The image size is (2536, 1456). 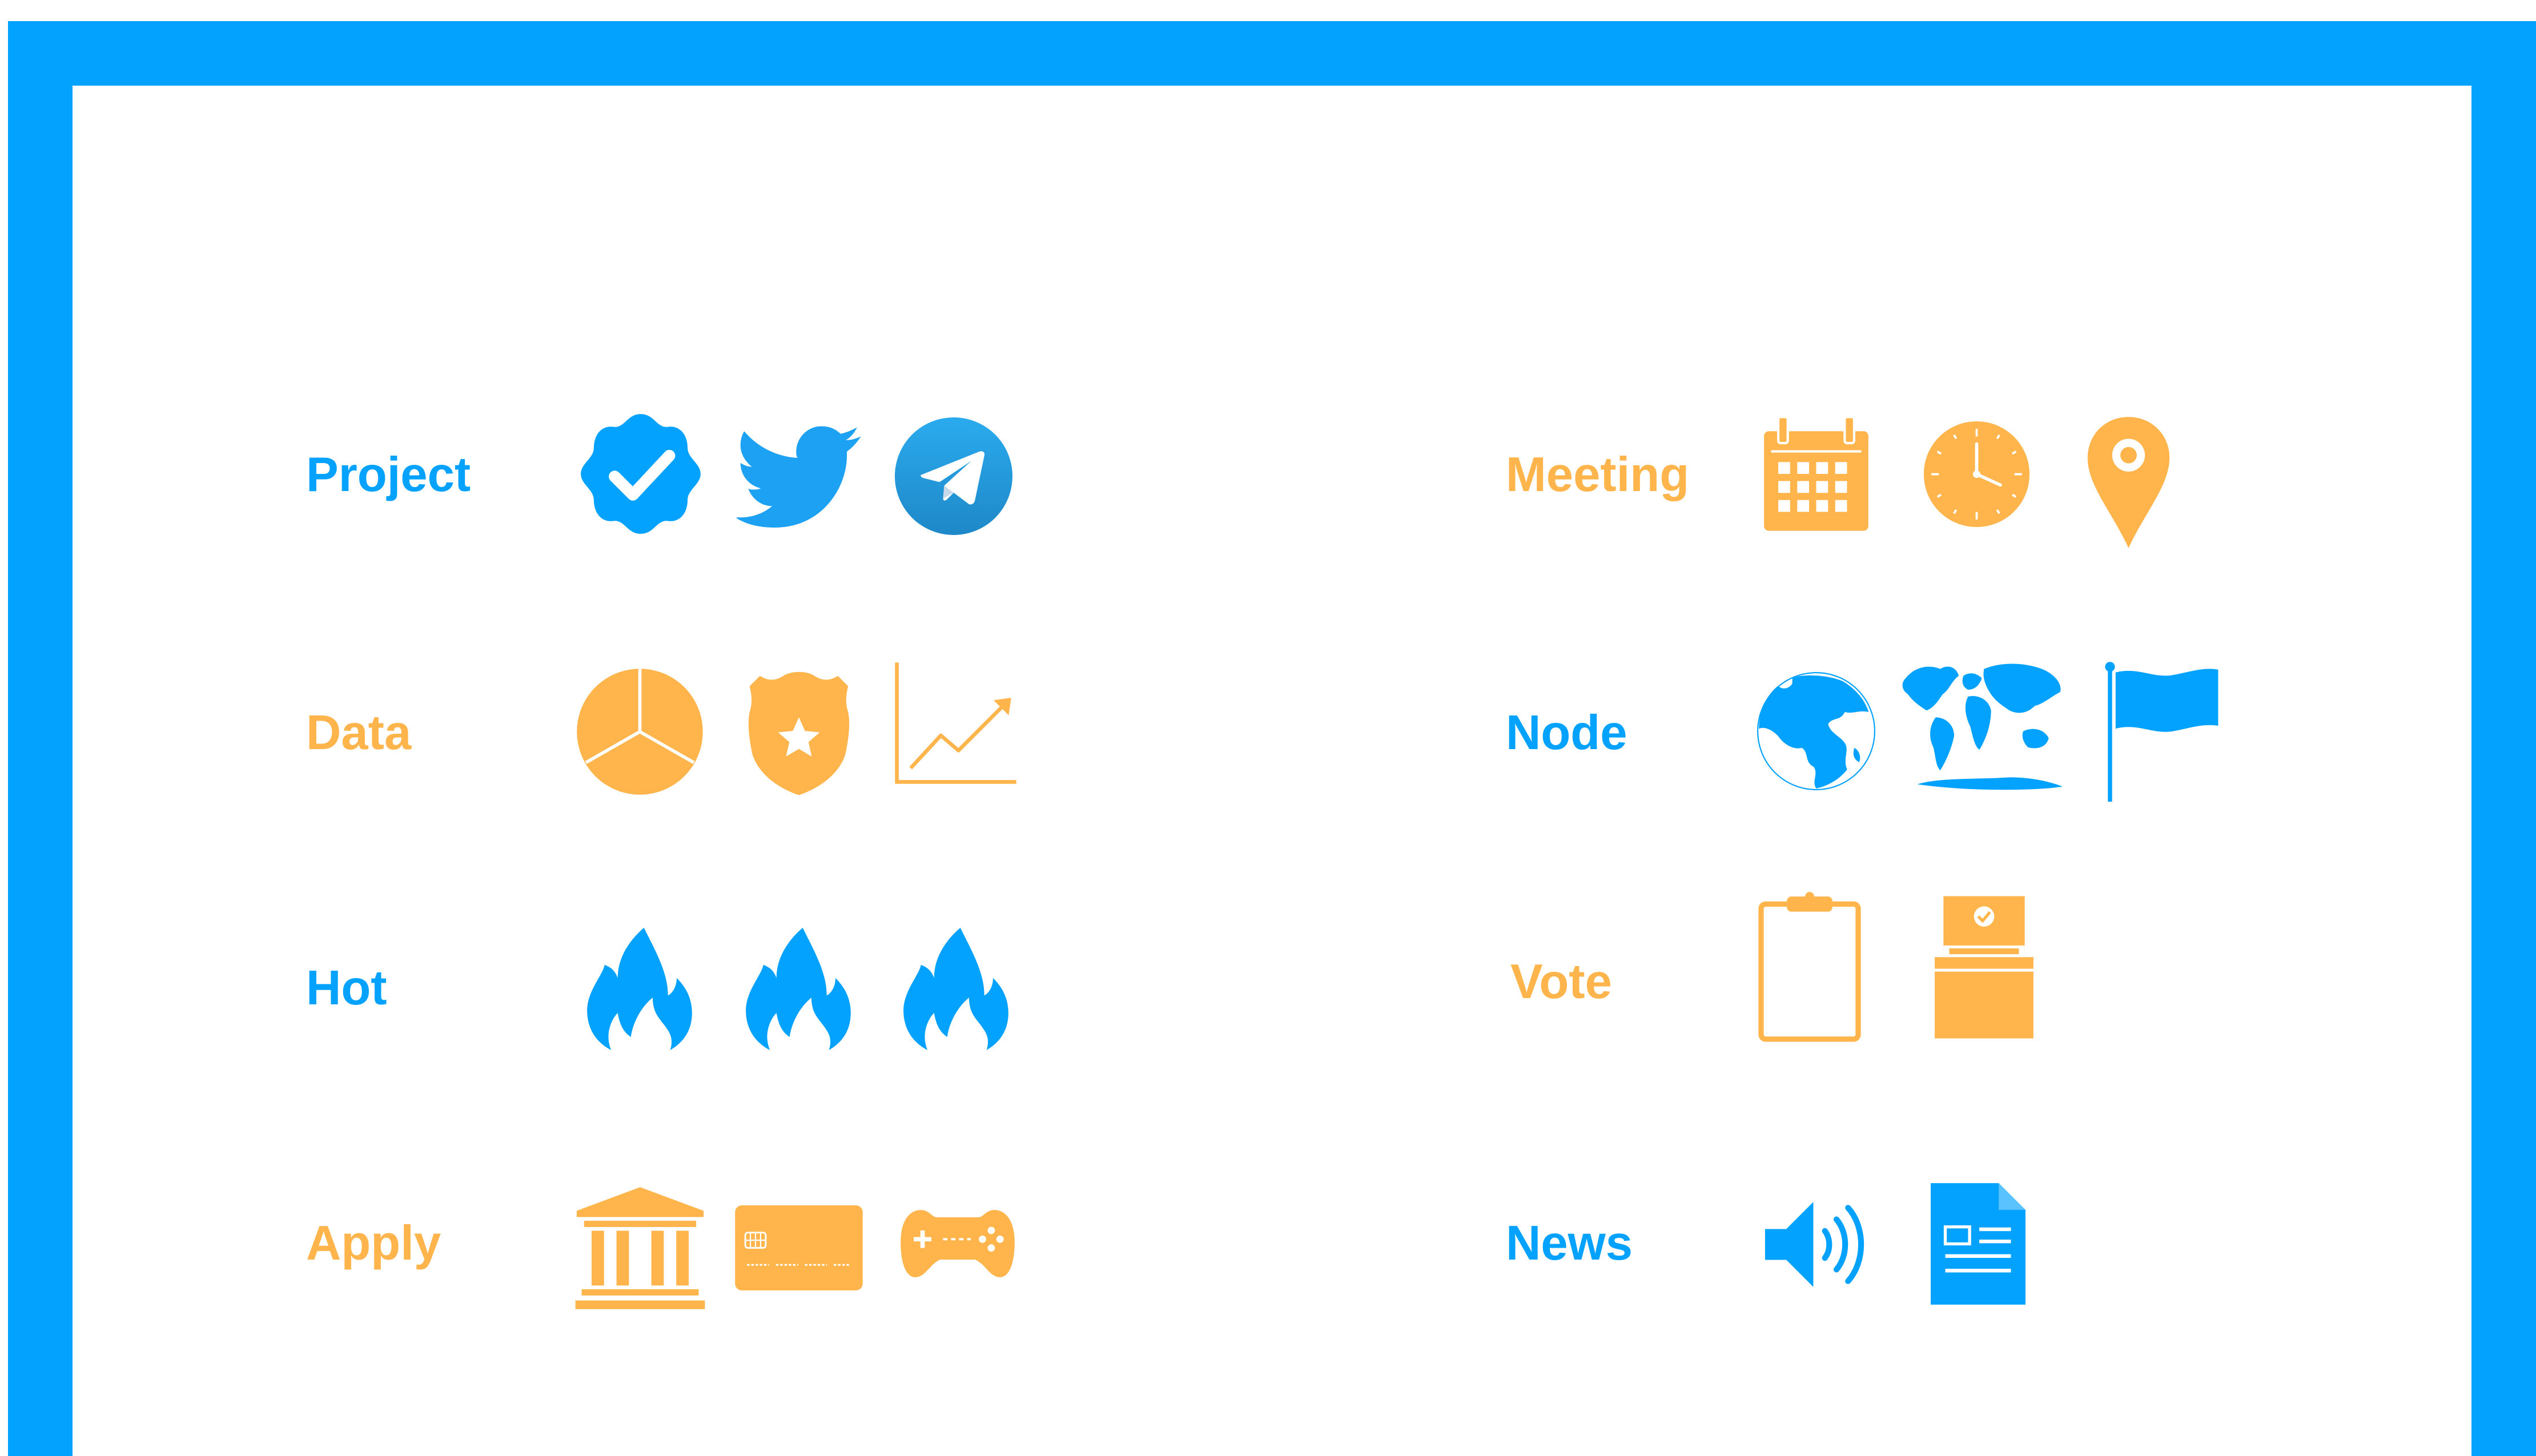 I want to click on world-map-icon, so click(x=1981, y=724).